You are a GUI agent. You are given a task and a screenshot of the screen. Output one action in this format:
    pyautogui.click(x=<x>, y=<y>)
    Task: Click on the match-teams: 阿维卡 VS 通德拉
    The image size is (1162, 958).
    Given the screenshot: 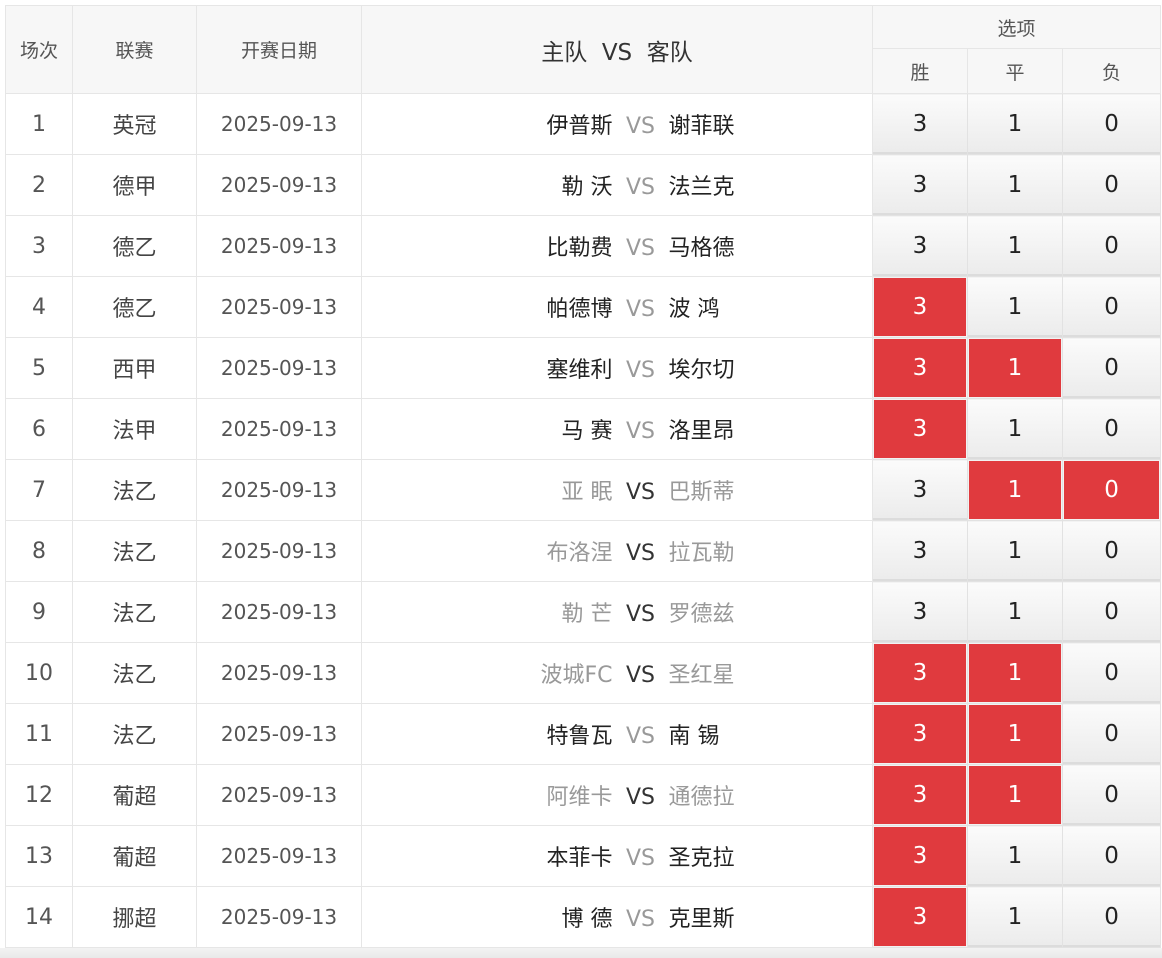 What is the action you would take?
    pyautogui.click(x=617, y=795)
    